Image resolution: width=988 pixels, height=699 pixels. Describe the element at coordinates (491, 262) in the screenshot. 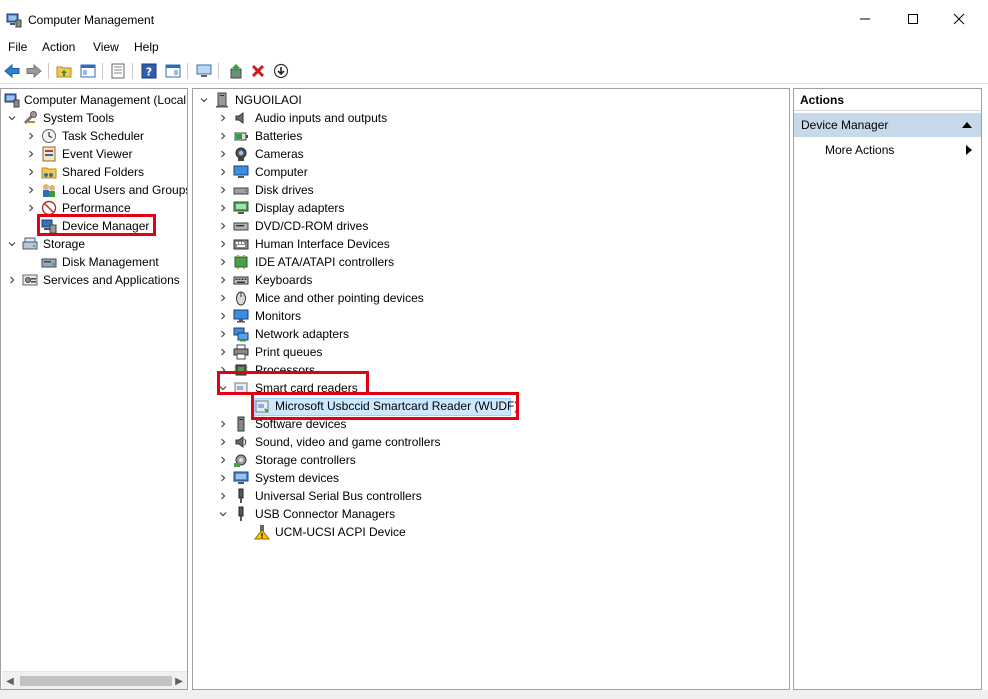

I see `device-category-ide-ata-atapi-controllers: IDE ATA/ATAPI controllers` at that location.